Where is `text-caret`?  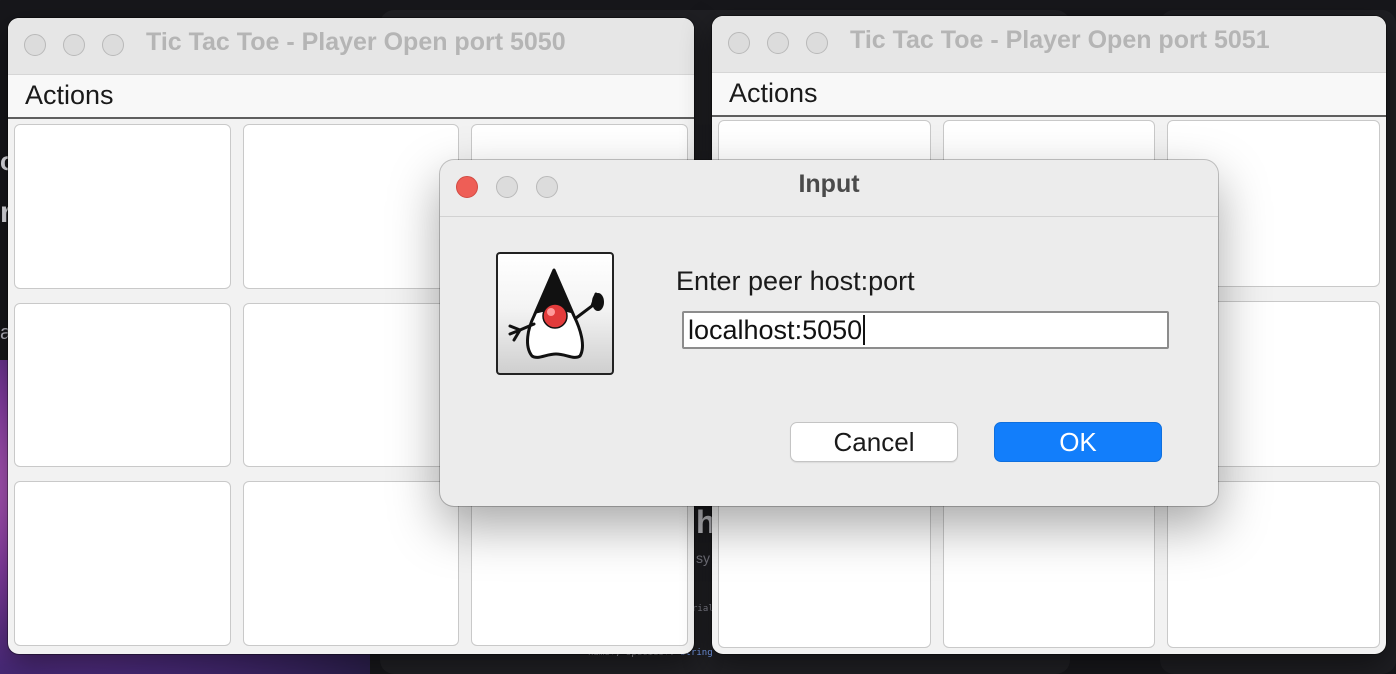 text-caret is located at coordinates (864, 330).